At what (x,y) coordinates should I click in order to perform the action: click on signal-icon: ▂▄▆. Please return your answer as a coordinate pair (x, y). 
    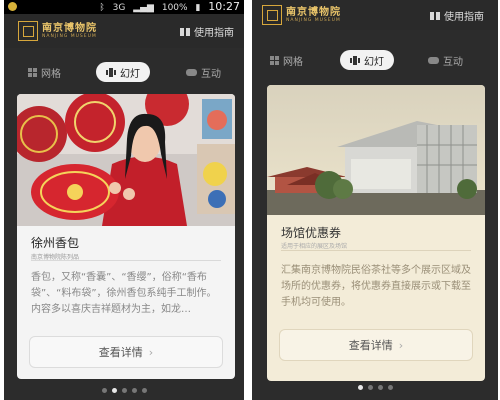
    Looking at the image, I should click on (143, 8).